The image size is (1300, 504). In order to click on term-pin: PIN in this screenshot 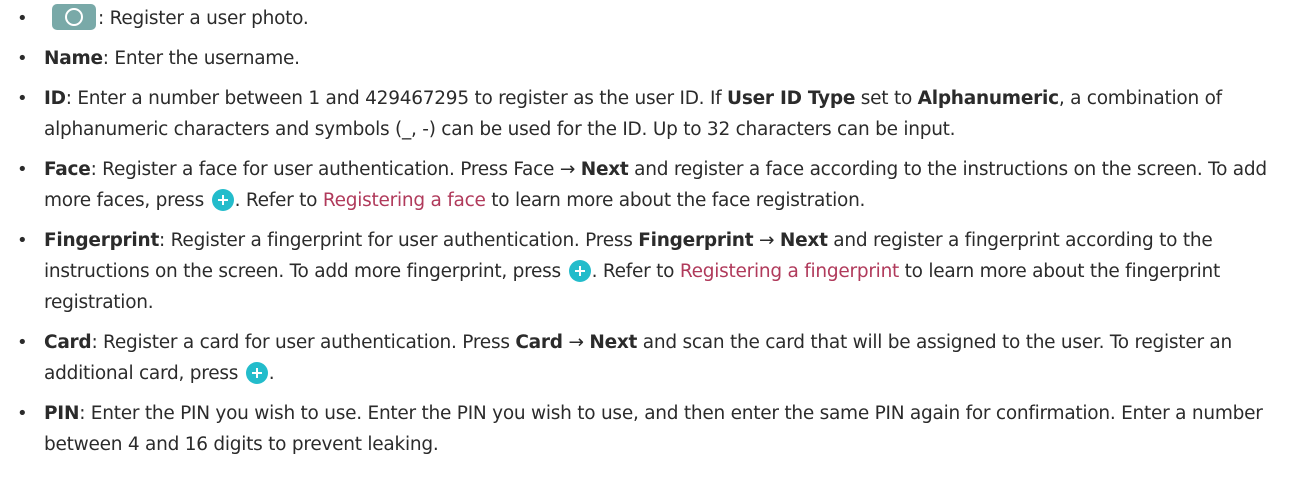, I will do `click(62, 413)`.